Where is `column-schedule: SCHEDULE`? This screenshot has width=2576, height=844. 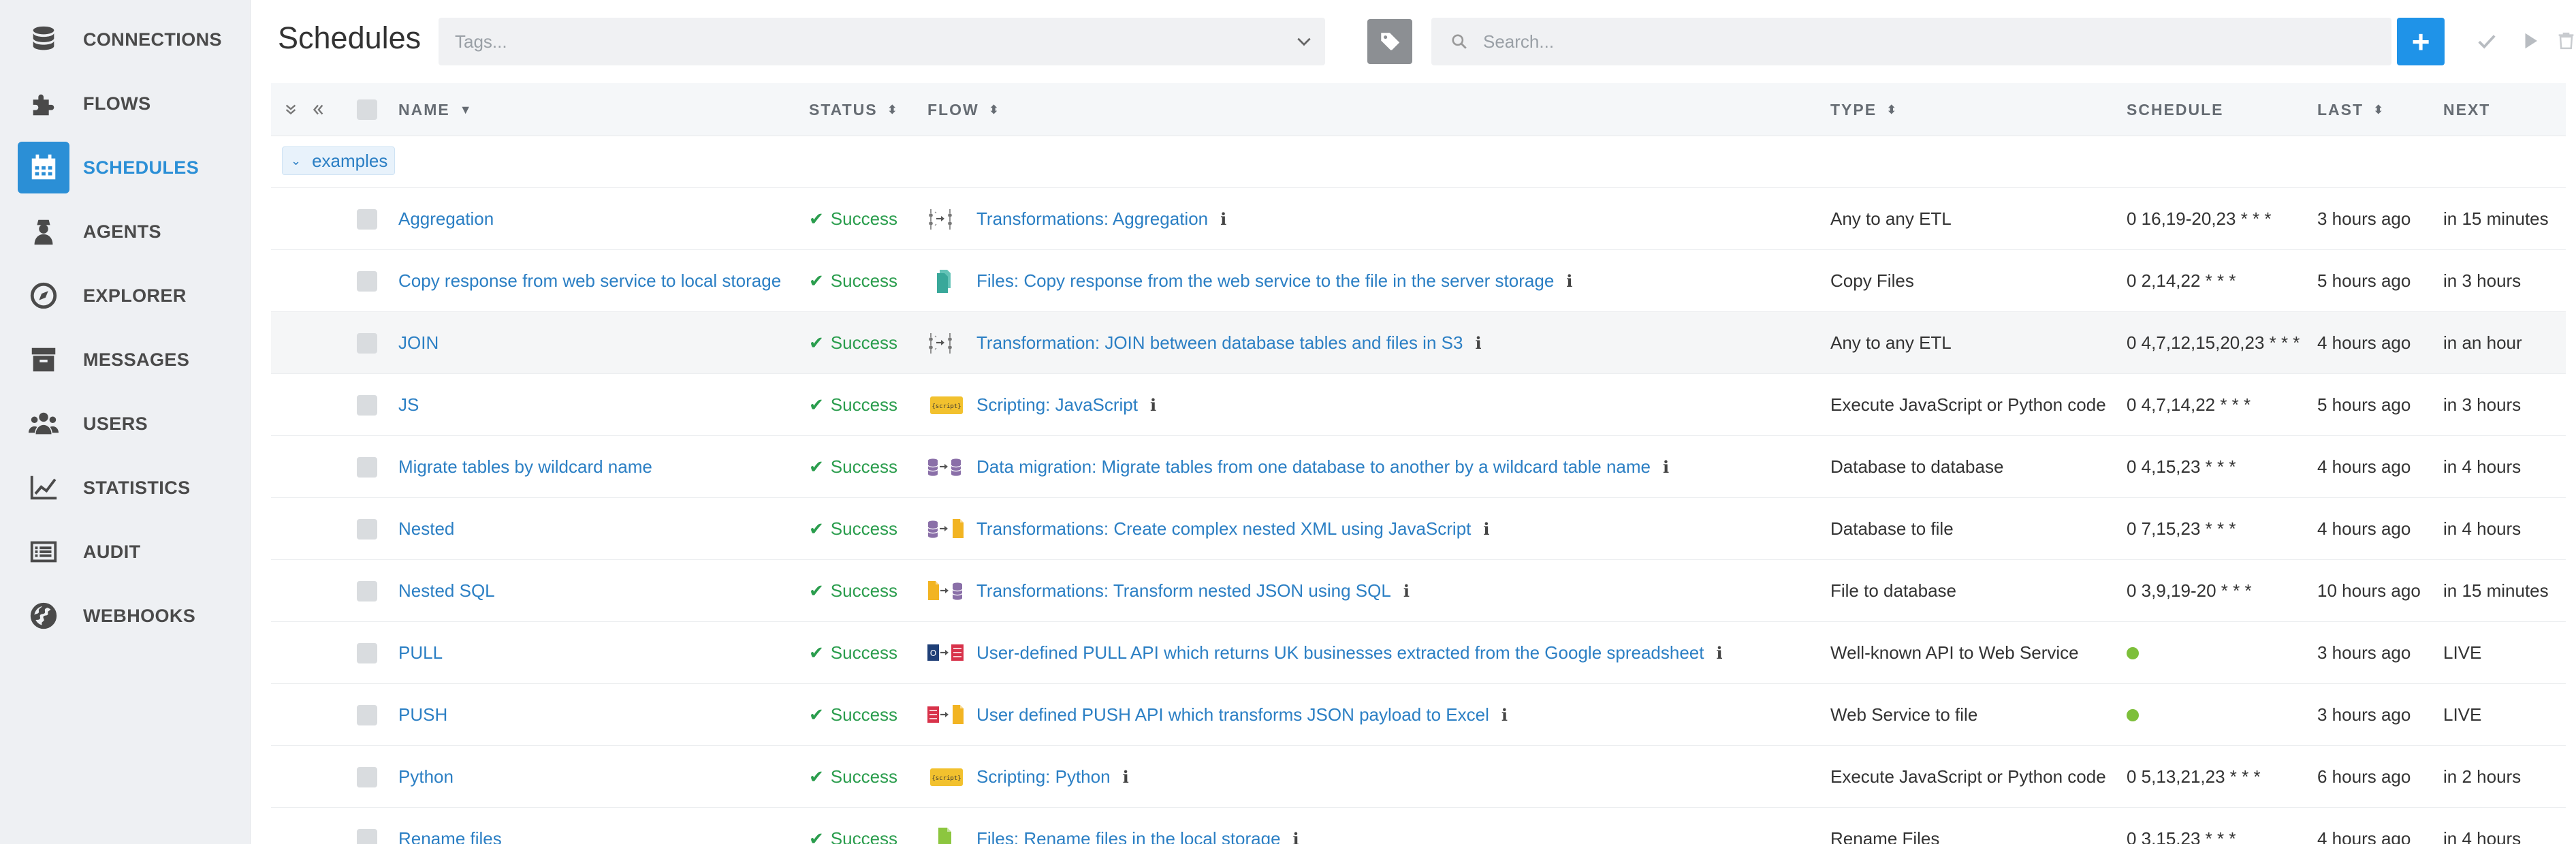
column-schedule: SCHEDULE is located at coordinates (2175, 110).